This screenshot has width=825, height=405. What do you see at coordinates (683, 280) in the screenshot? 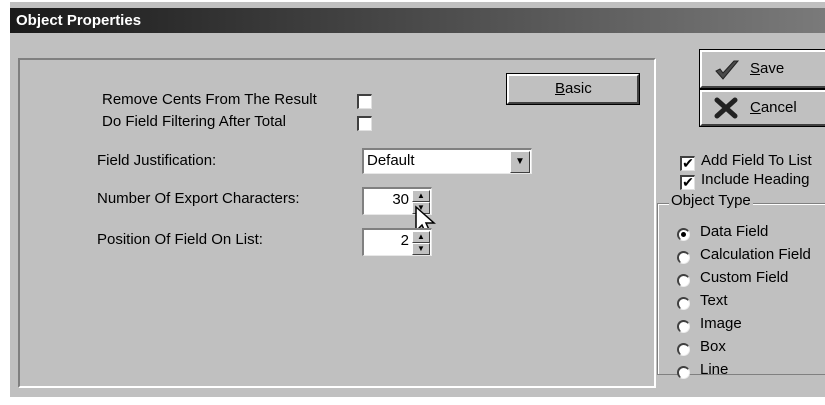
I see `radio-custom-field` at bounding box center [683, 280].